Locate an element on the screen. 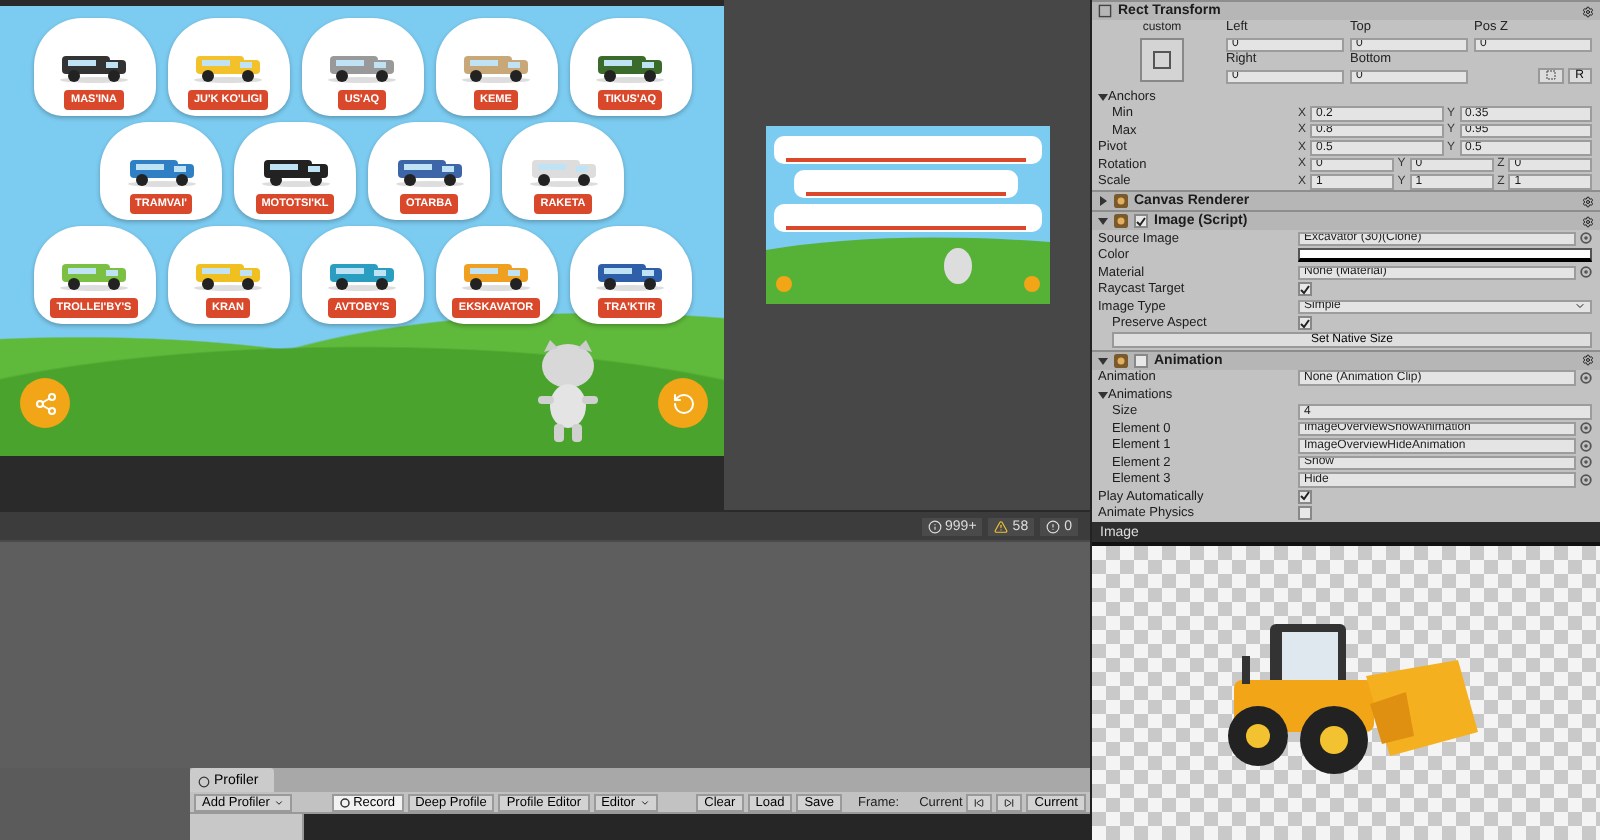 The height and width of the screenshot is (840, 1600). square-icon is located at coordinates (1162, 60).